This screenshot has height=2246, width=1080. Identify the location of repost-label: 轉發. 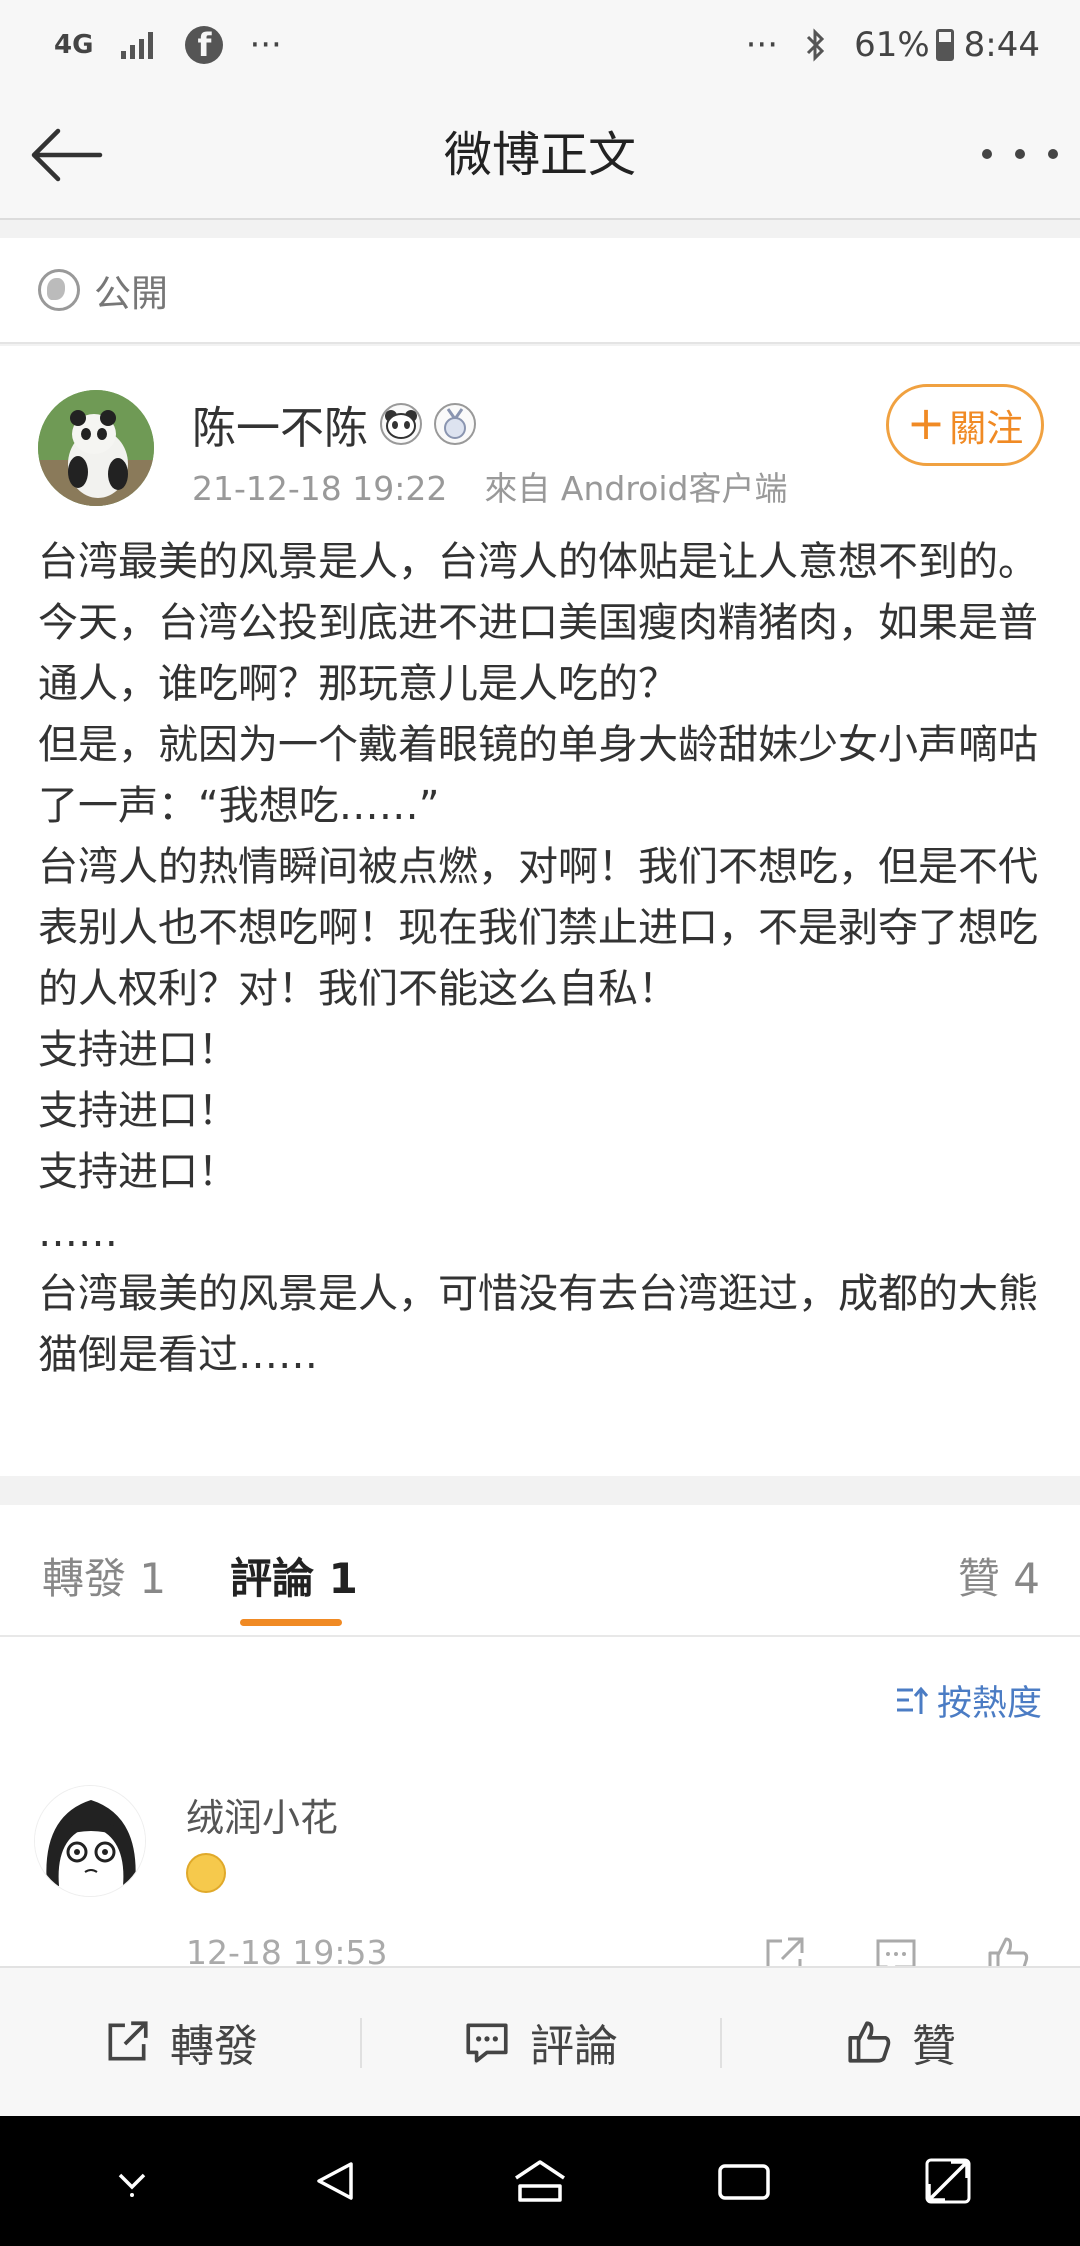
(214, 2046).